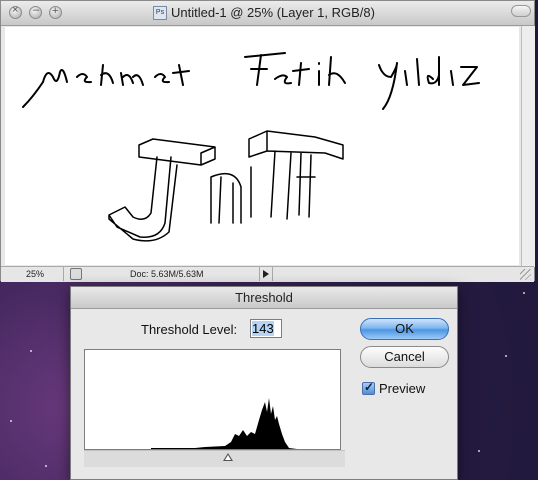  I want to click on handwriting-mehmet, so click(106, 86).